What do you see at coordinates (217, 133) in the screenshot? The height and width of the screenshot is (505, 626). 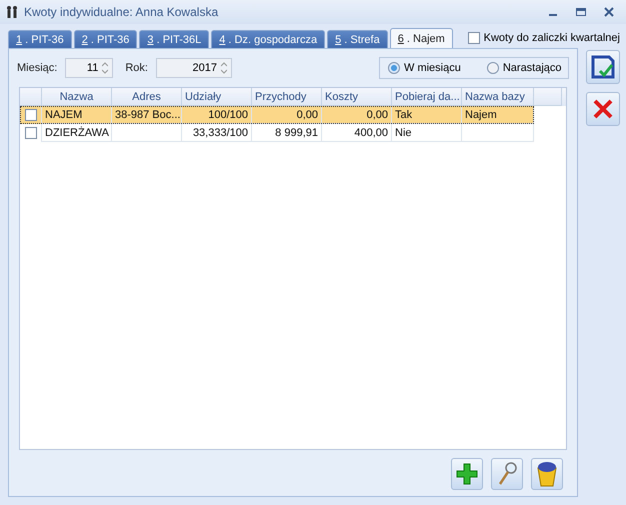 I see `table-cell: 33,333/100` at bounding box center [217, 133].